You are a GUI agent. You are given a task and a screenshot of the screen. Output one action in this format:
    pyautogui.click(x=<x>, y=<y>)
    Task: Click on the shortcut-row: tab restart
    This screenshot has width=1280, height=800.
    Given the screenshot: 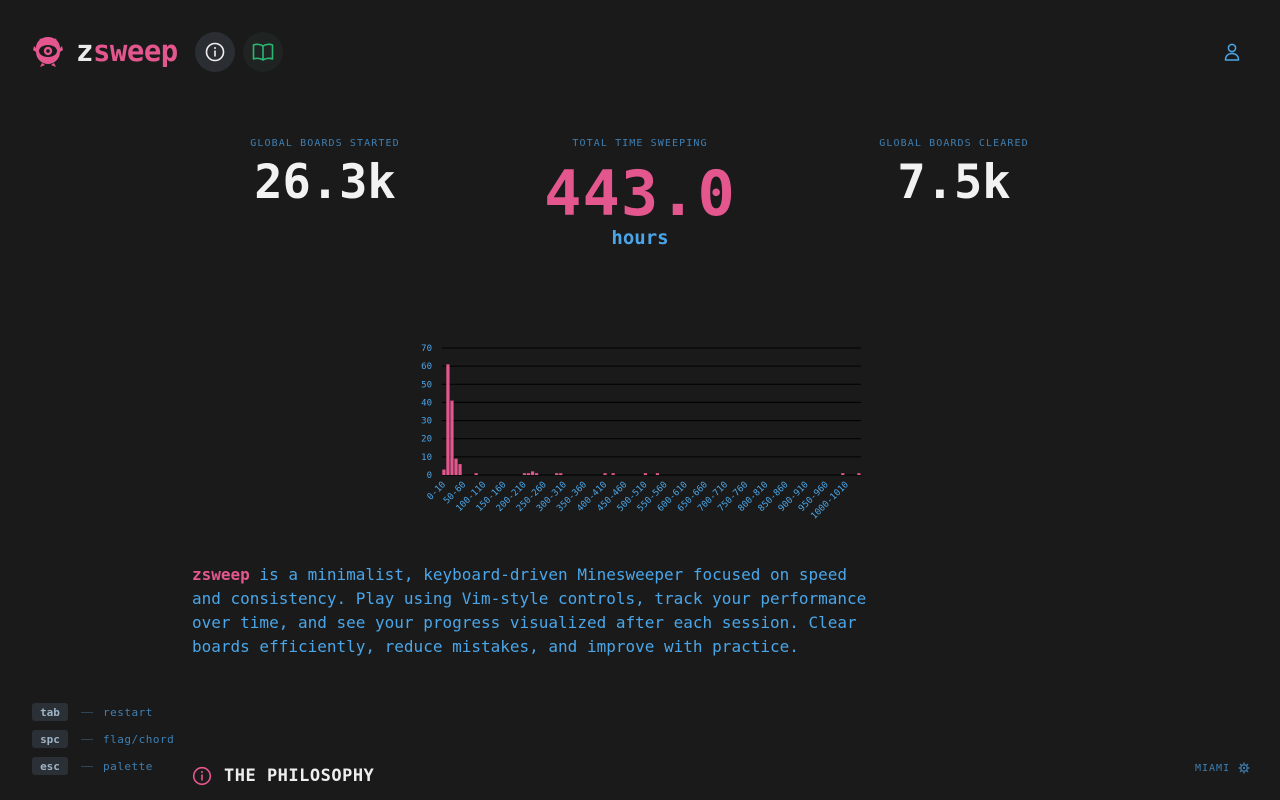 What is the action you would take?
    pyautogui.click(x=103, y=712)
    